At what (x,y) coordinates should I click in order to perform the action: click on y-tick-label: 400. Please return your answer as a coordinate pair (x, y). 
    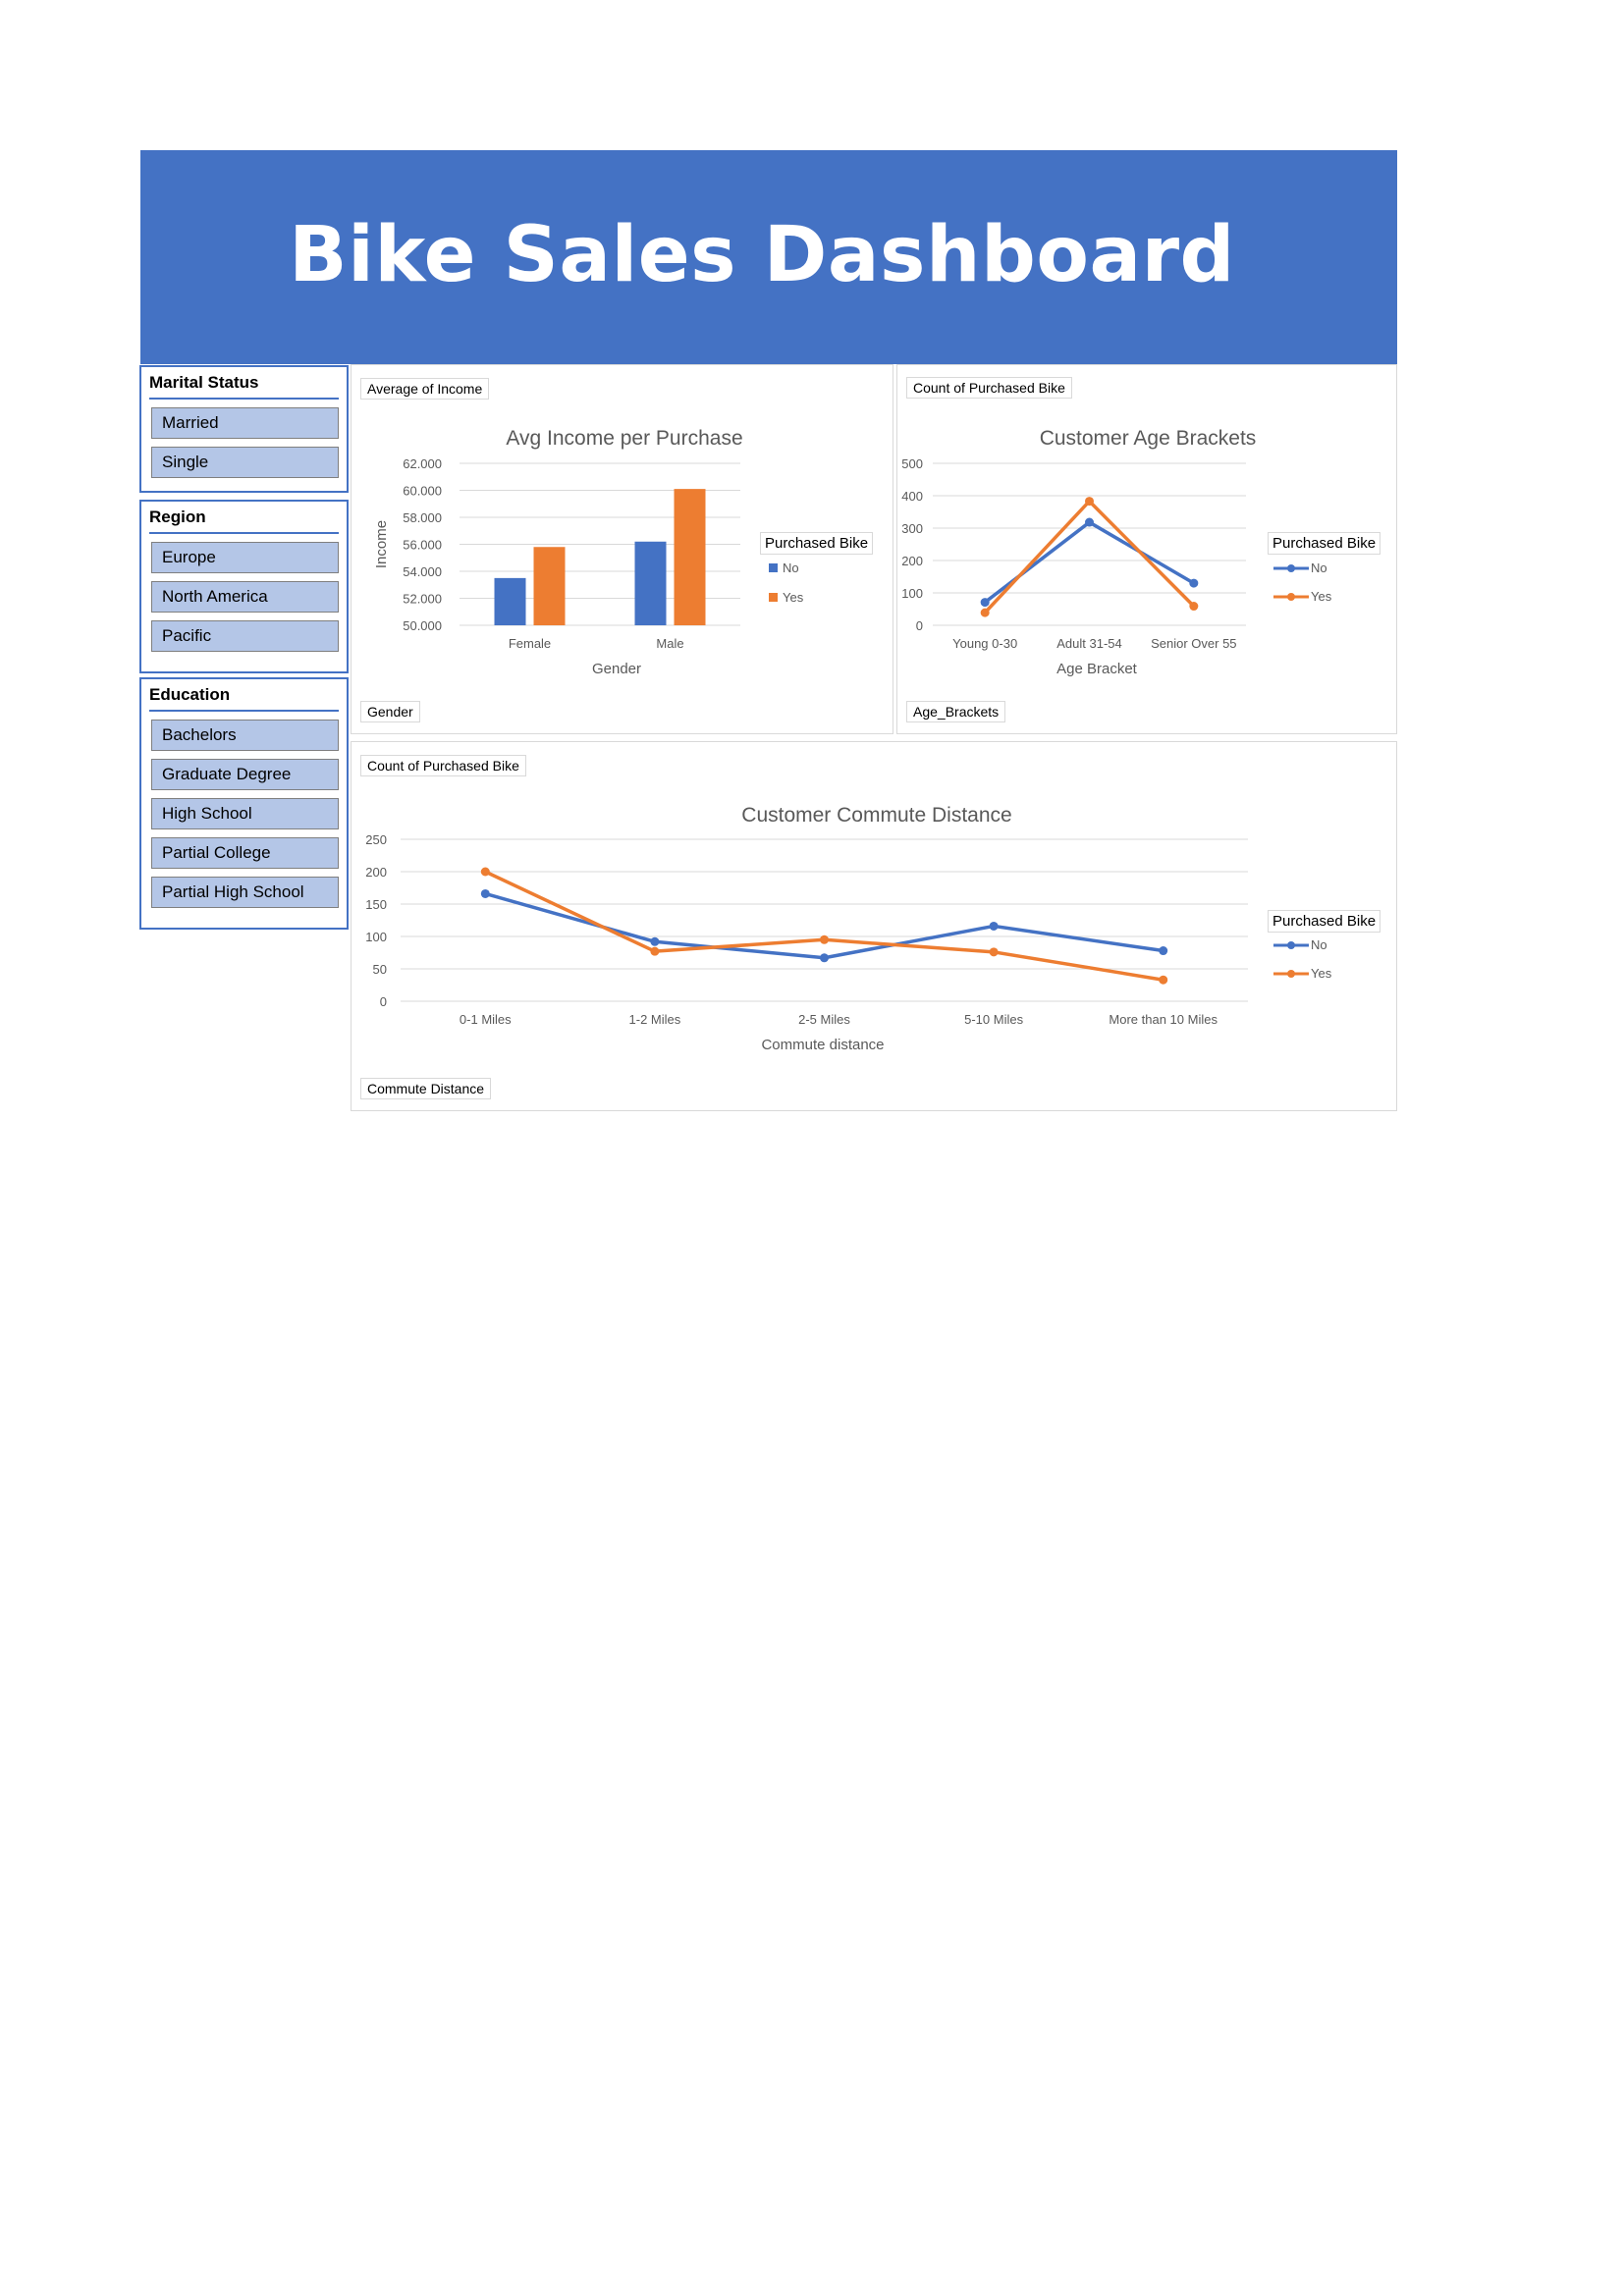
    Looking at the image, I should click on (912, 497).